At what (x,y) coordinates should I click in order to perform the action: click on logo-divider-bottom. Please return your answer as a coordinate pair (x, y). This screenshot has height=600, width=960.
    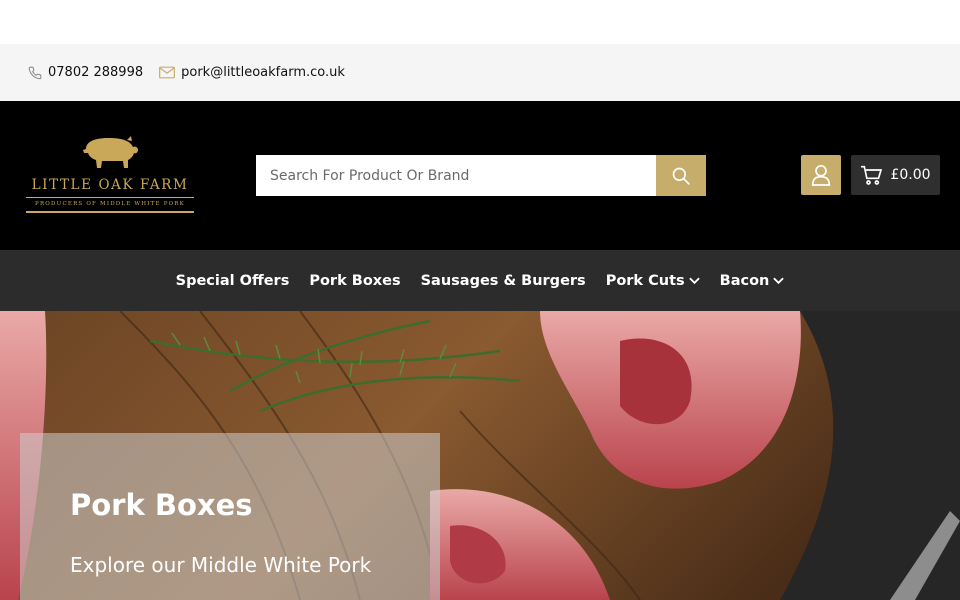
    Looking at the image, I should click on (110, 212).